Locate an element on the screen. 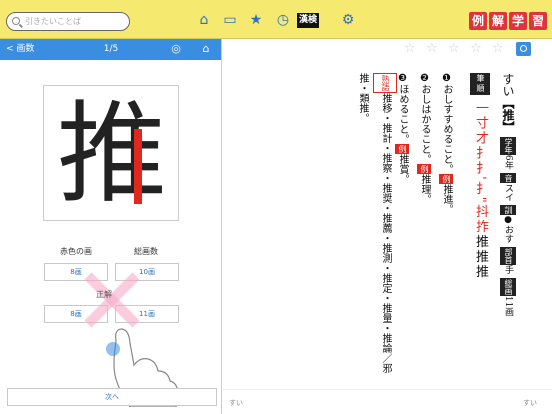  search-icon is located at coordinates (16, 21).